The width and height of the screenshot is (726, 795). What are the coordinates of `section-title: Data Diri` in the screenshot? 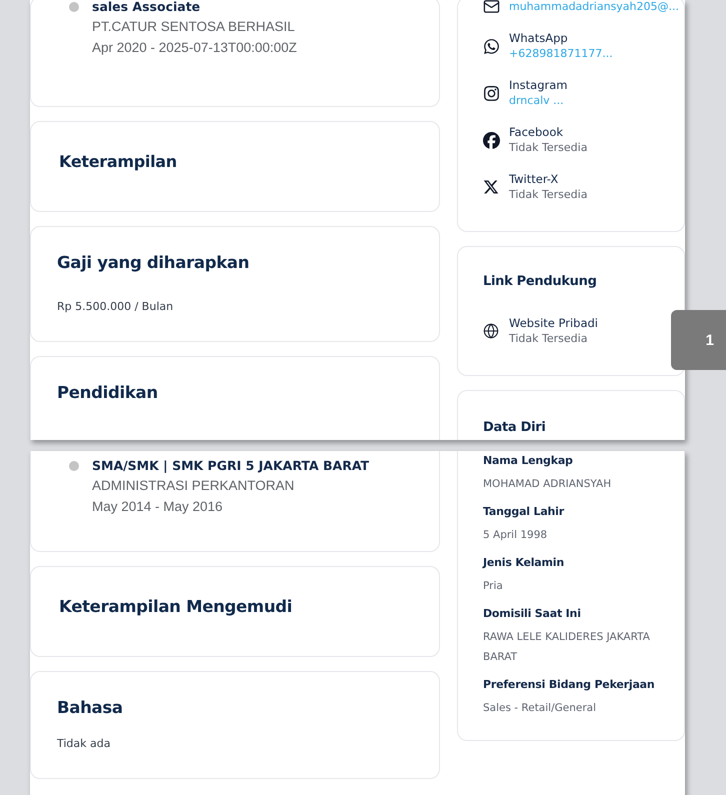 It's located at (514, 427).